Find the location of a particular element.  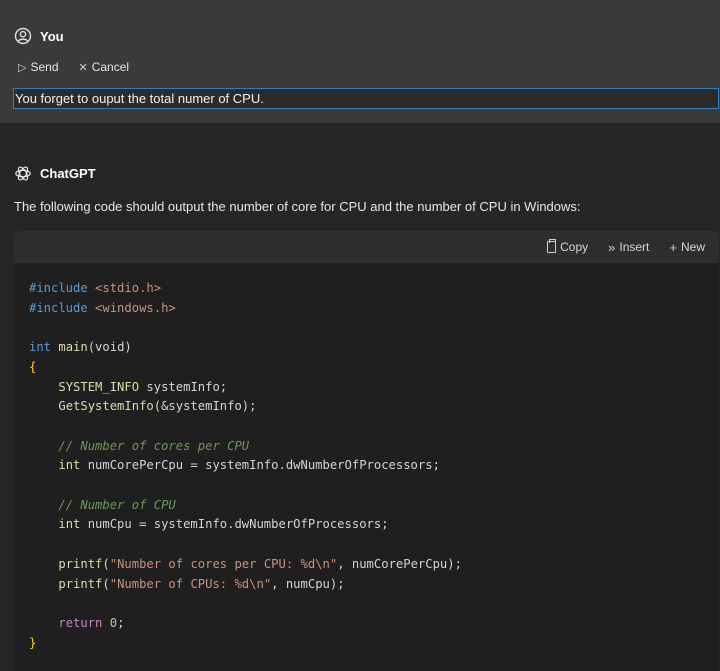

assistant-header: ChatGPT is located at coordinates (55, 173).